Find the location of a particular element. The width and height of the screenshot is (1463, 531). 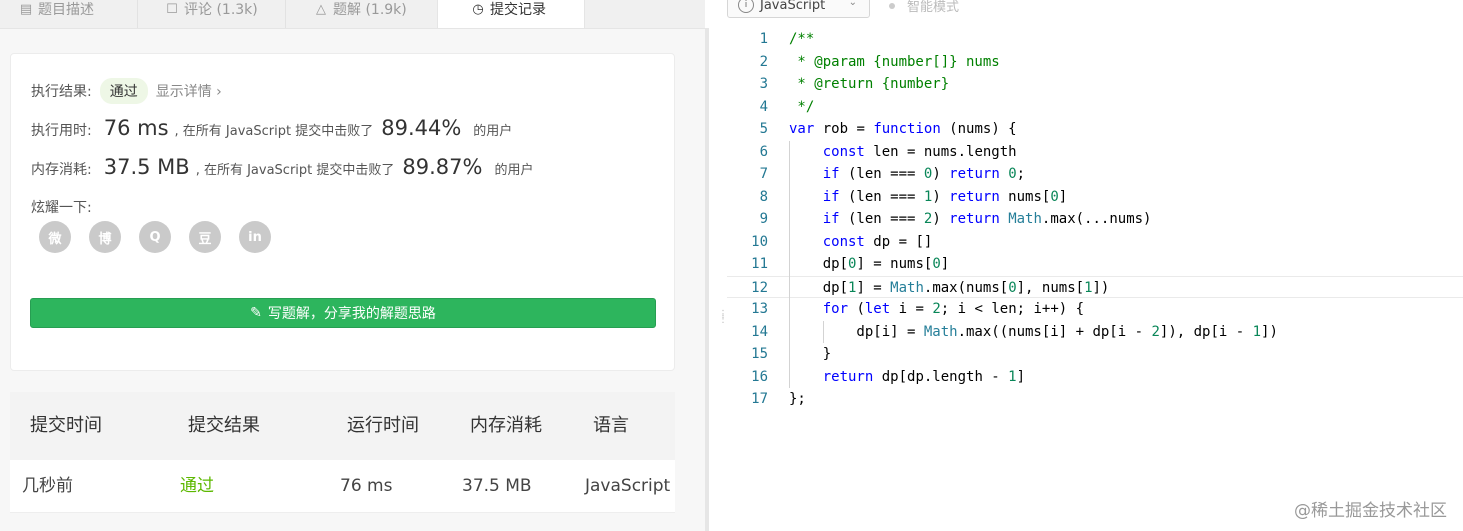

language-value: JavaScript is located at coordinates (793, 6).